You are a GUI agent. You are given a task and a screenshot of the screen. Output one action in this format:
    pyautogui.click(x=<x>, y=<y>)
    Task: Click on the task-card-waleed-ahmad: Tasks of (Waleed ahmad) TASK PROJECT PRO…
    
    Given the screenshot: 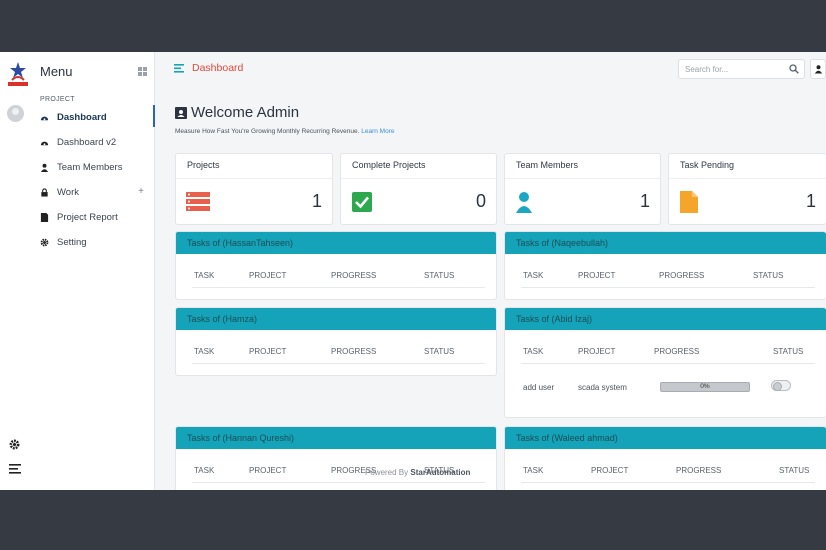 What is the action you would take?
    pyautogui.click(x=665, y=458)
    